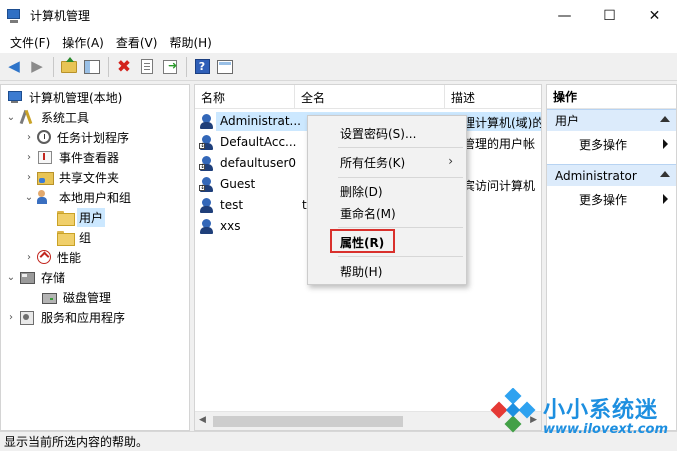 This screenshot has width=677, height=451. Describe the element at coordinates (170, 67) in the screenshot. I see `export-list-button` at that location.